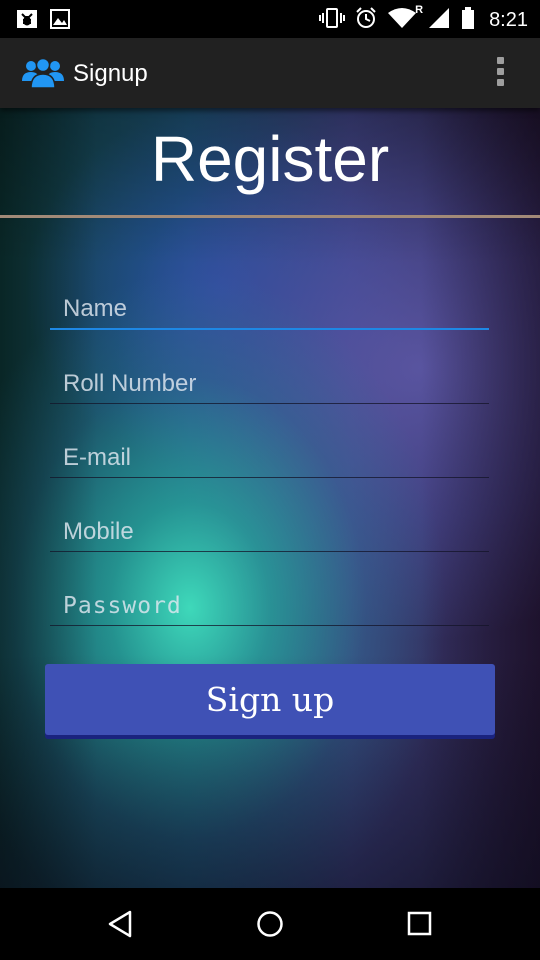  What do you see at coordinates (269, 606) in the screenshot?
I see `password-input` at bounding box center [269, 606].